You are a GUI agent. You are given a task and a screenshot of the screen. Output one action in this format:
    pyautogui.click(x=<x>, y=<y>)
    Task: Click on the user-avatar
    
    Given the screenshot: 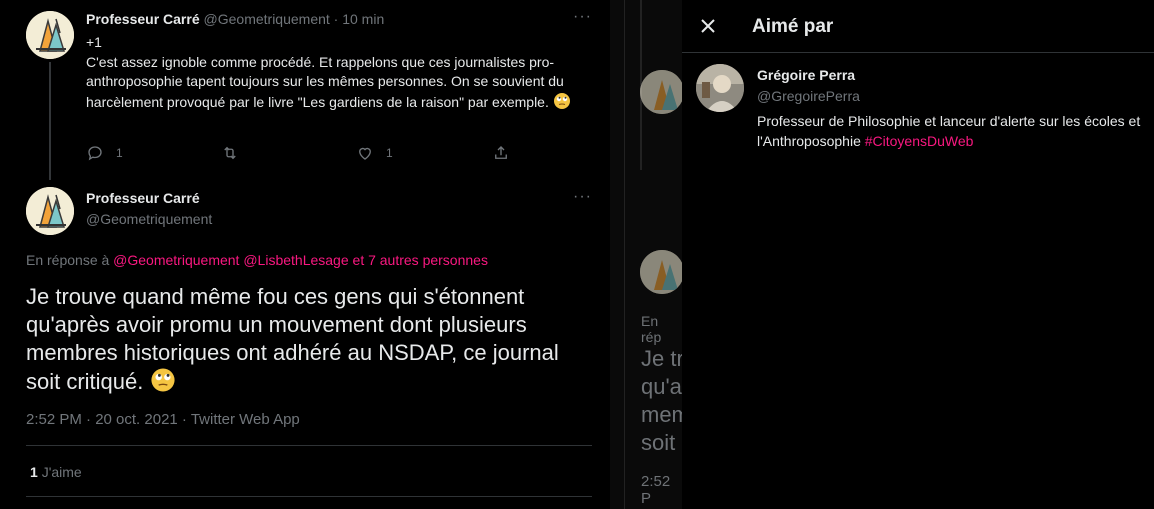 What is the action you would take?
    pyautogui.click(x=720, y=88)
    